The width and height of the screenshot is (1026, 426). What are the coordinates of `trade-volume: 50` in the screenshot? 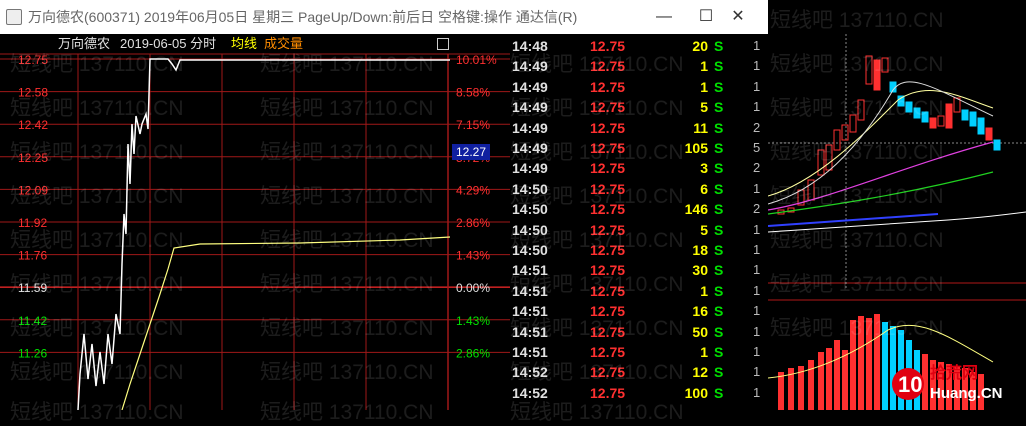 It's located at (700, 331).